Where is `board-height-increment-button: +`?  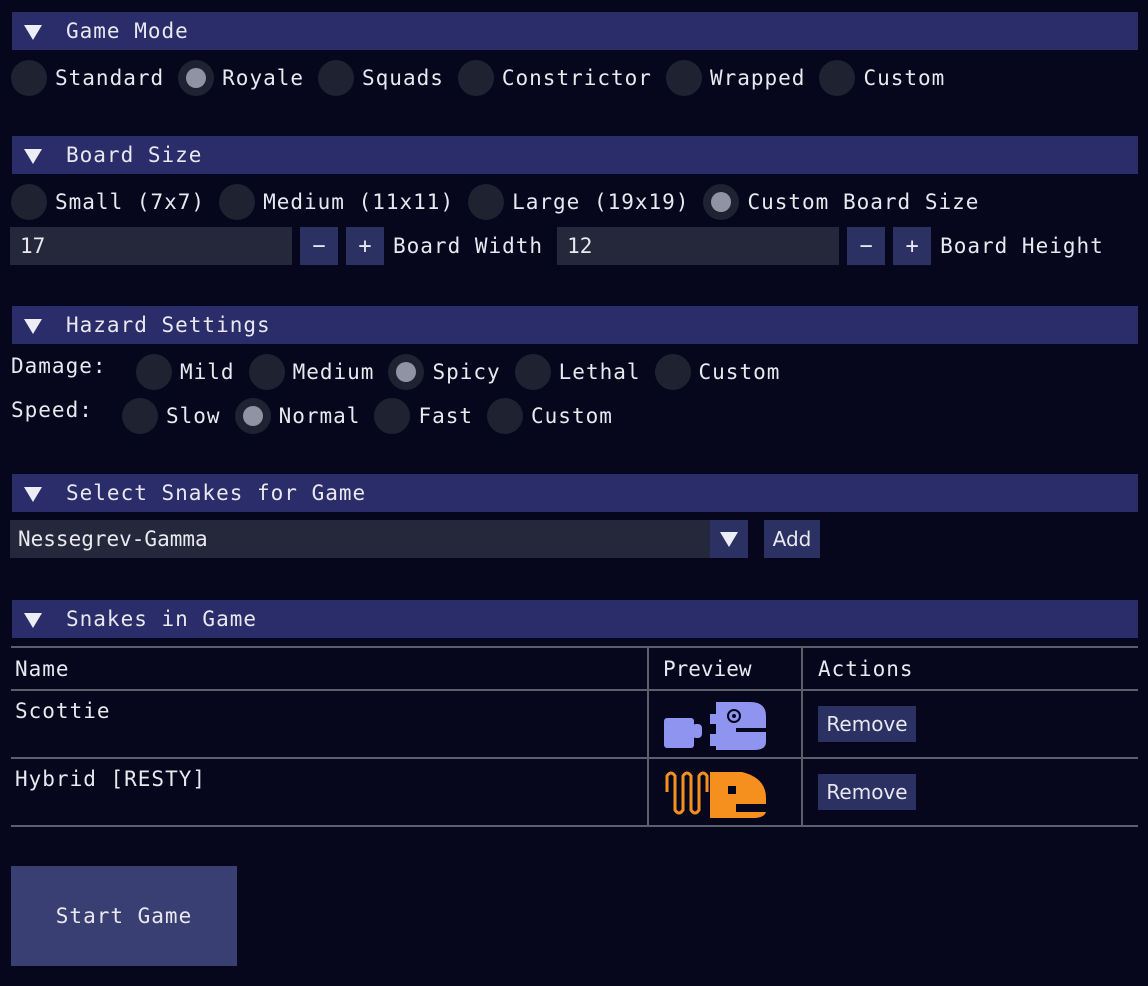 board-height-increment-button: + is located at coordinates (912, 246).